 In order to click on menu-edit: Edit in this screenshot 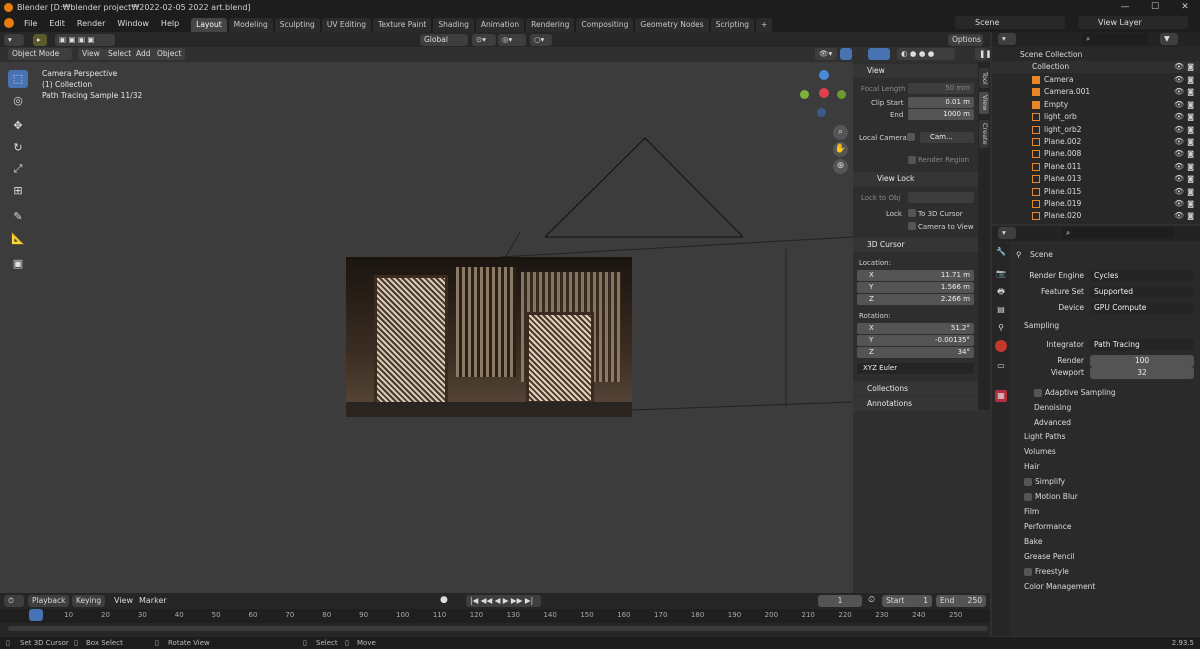, I will do `click(57, 23)`.